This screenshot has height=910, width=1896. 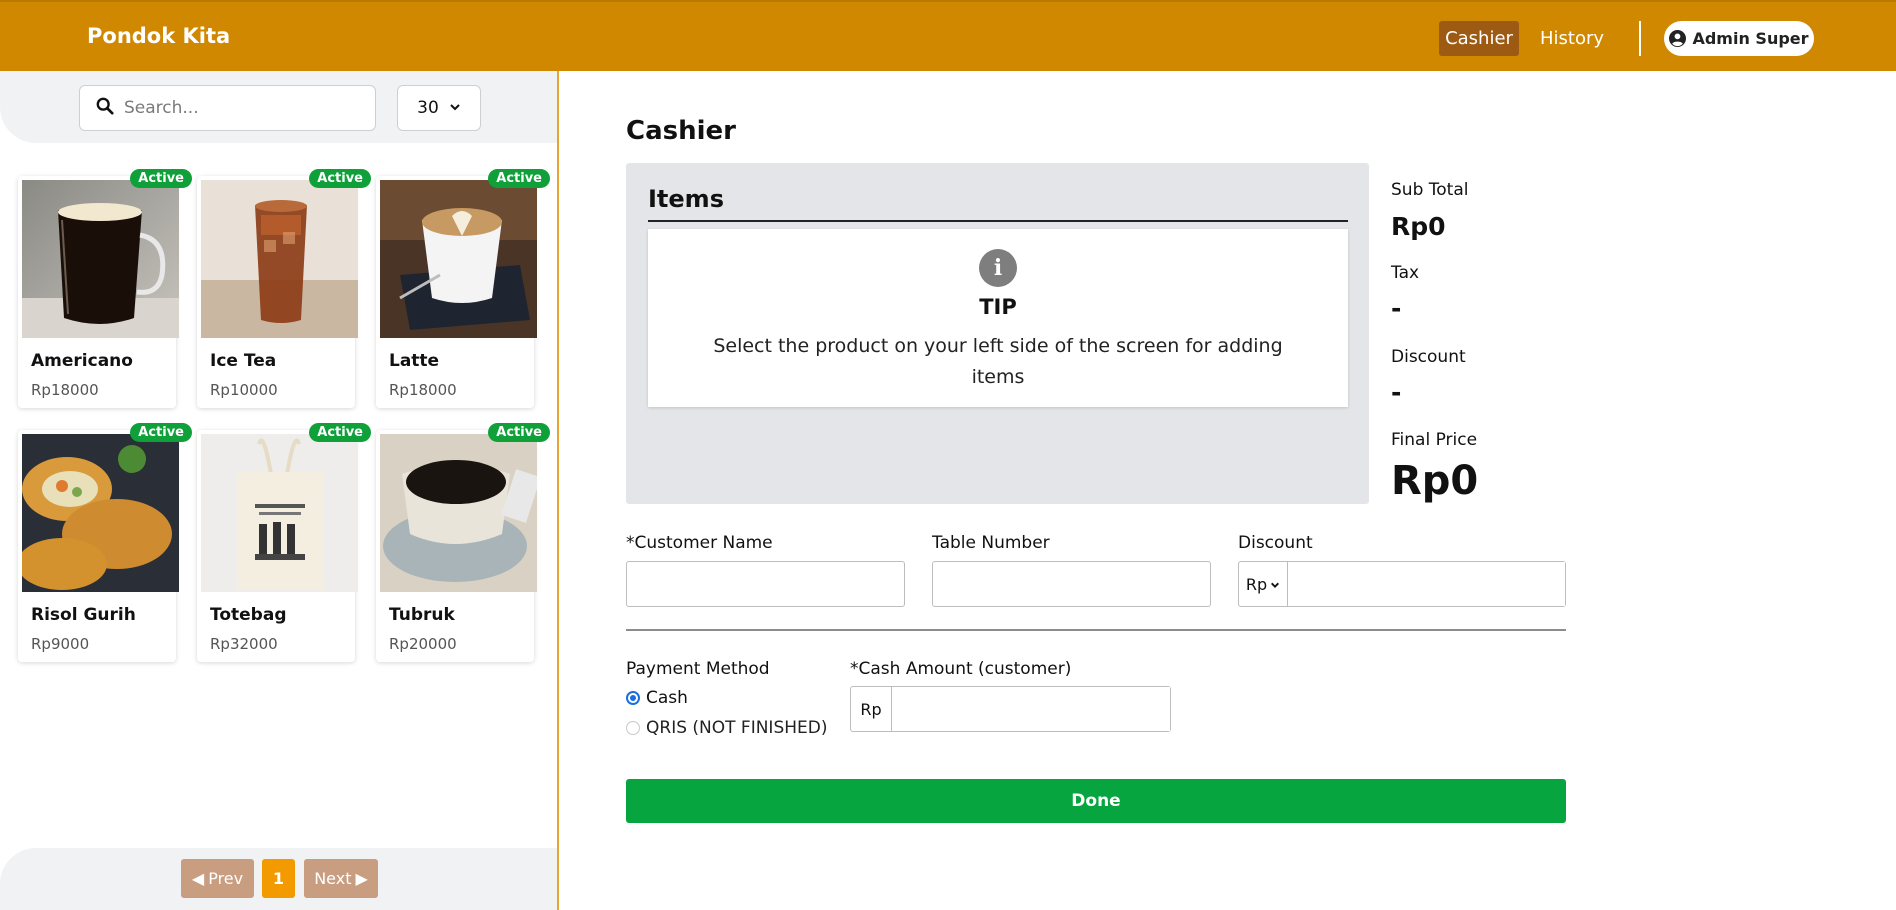 What do you see at coordinates (991, 543) in the screenshot?
I see `table-number-label: Table Number` at bounding box center [991, 543].